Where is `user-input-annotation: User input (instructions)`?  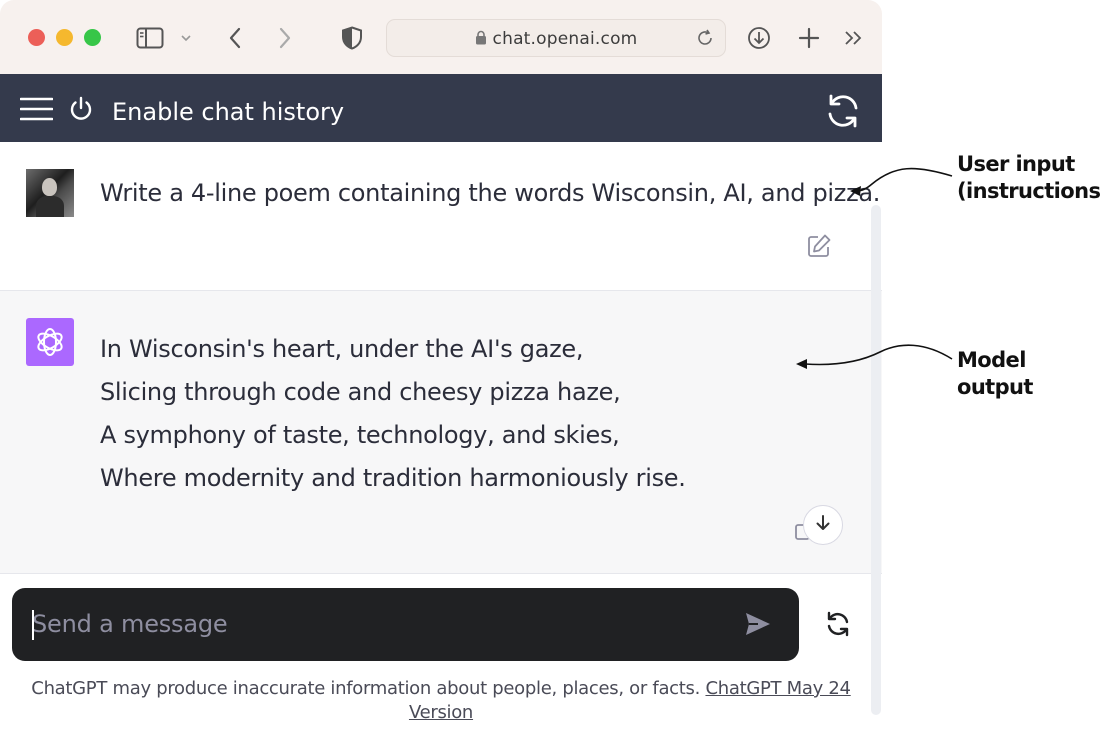 user-input-annotation: User input (instructions) is located at coordinates (1028, 178).